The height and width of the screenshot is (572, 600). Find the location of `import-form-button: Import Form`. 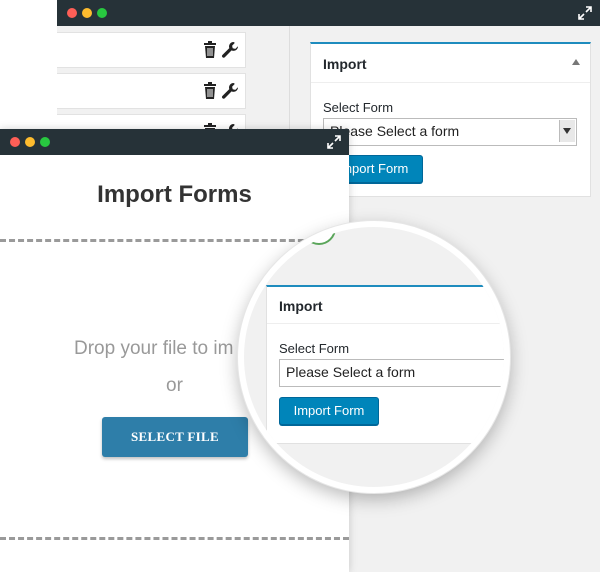

import-form-button: Import Form is located at coordinates (329, 411).